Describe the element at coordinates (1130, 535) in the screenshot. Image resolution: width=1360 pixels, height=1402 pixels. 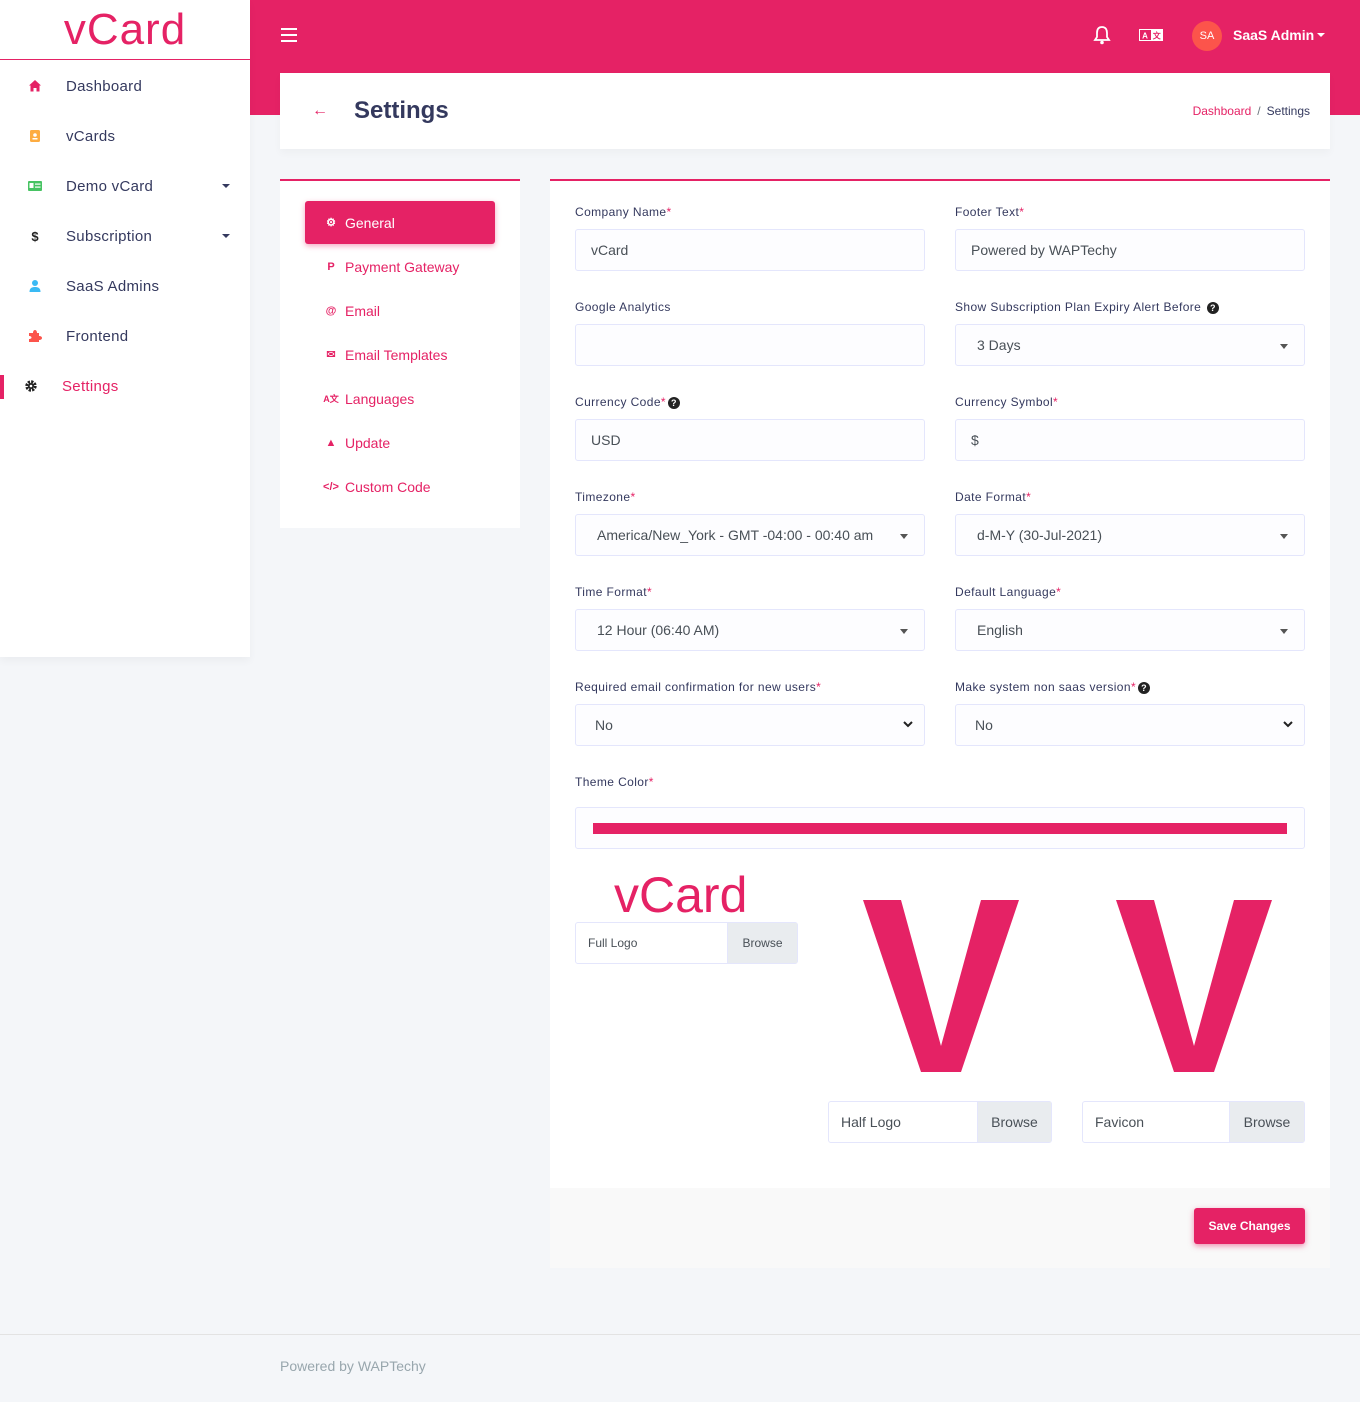
I see `date-format-select: d-M-Y (30-Jul-2021)` at that location.